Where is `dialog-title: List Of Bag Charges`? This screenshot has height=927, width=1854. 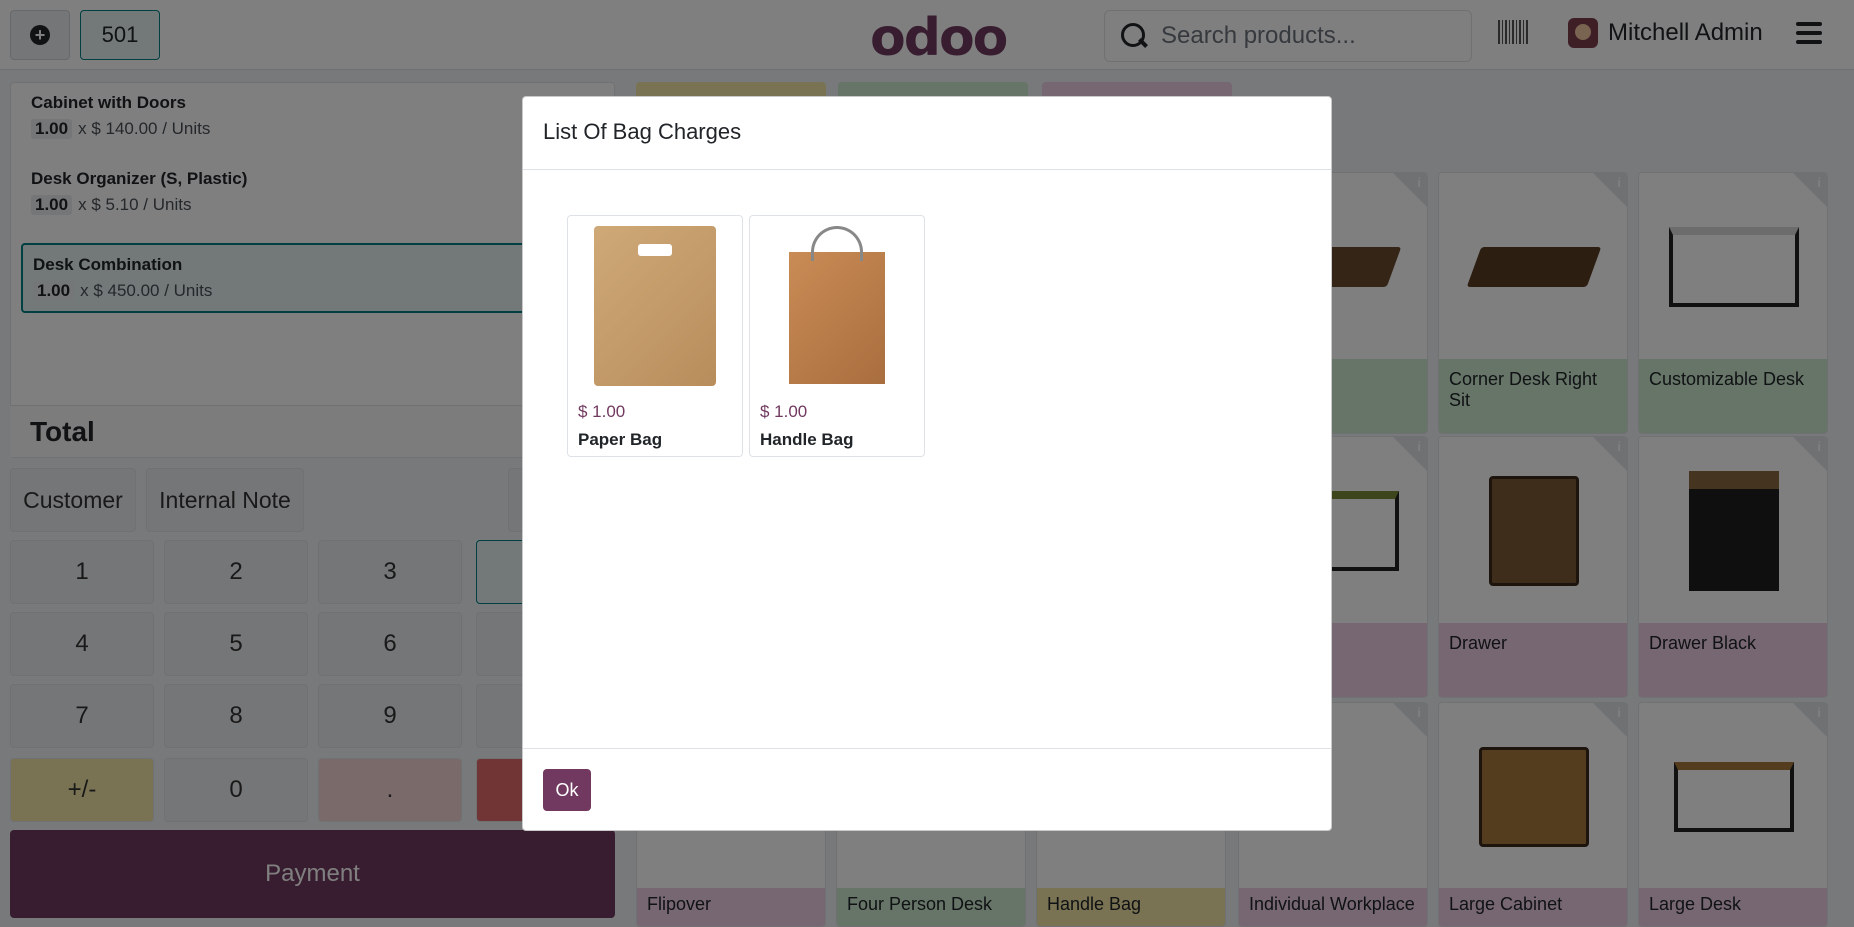 dialog-title: List Of Bag Charges is located at coordinates (927, 133).